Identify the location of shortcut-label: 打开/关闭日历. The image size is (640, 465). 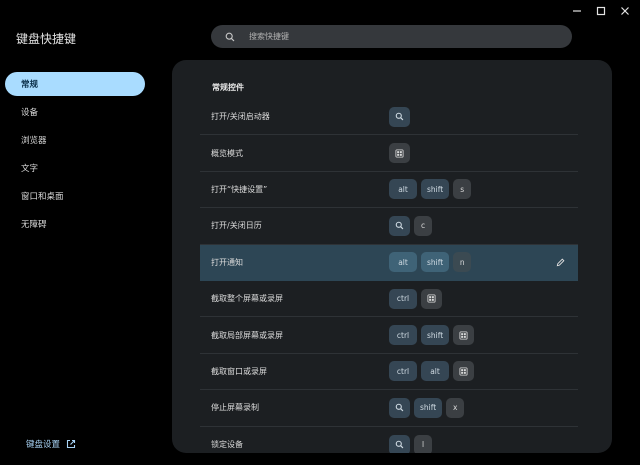
(236, 226).